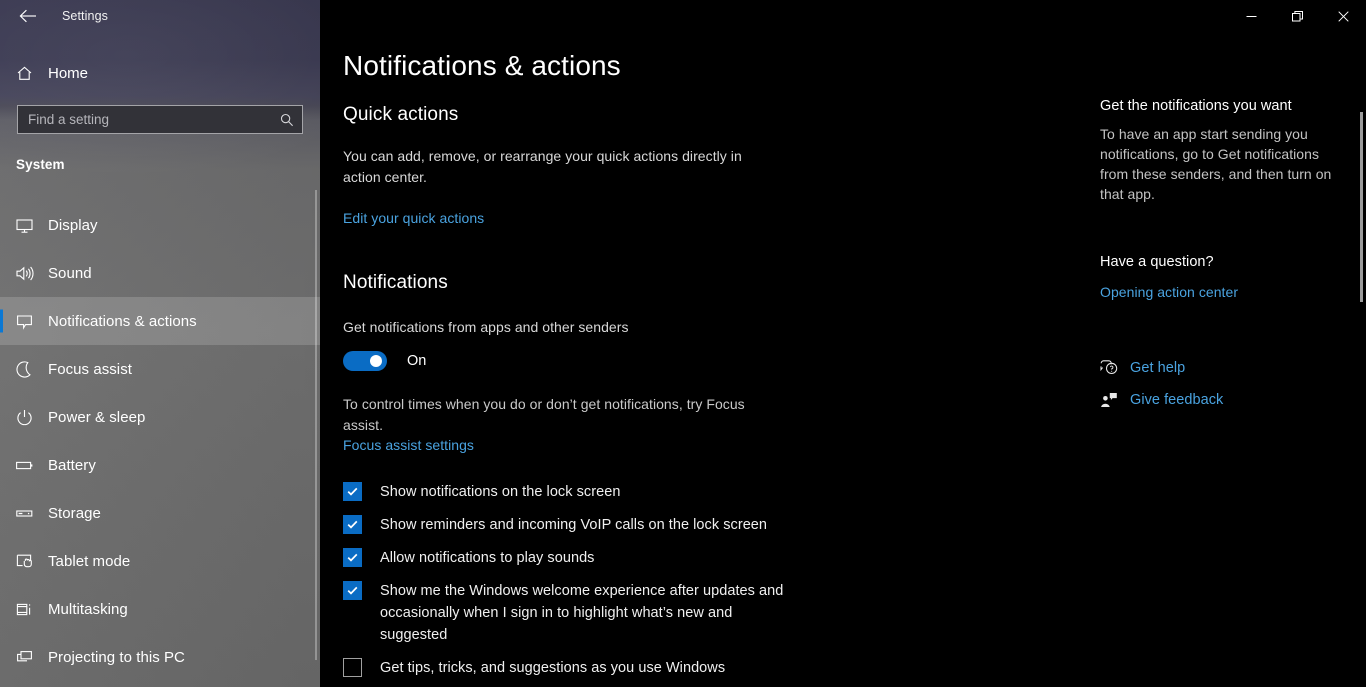 The height and width of the screenshot is (687, 1366). Describe the element at coordinates (73, 225) in the screenshot. I see `sidebar-item-label: Display` at that location.